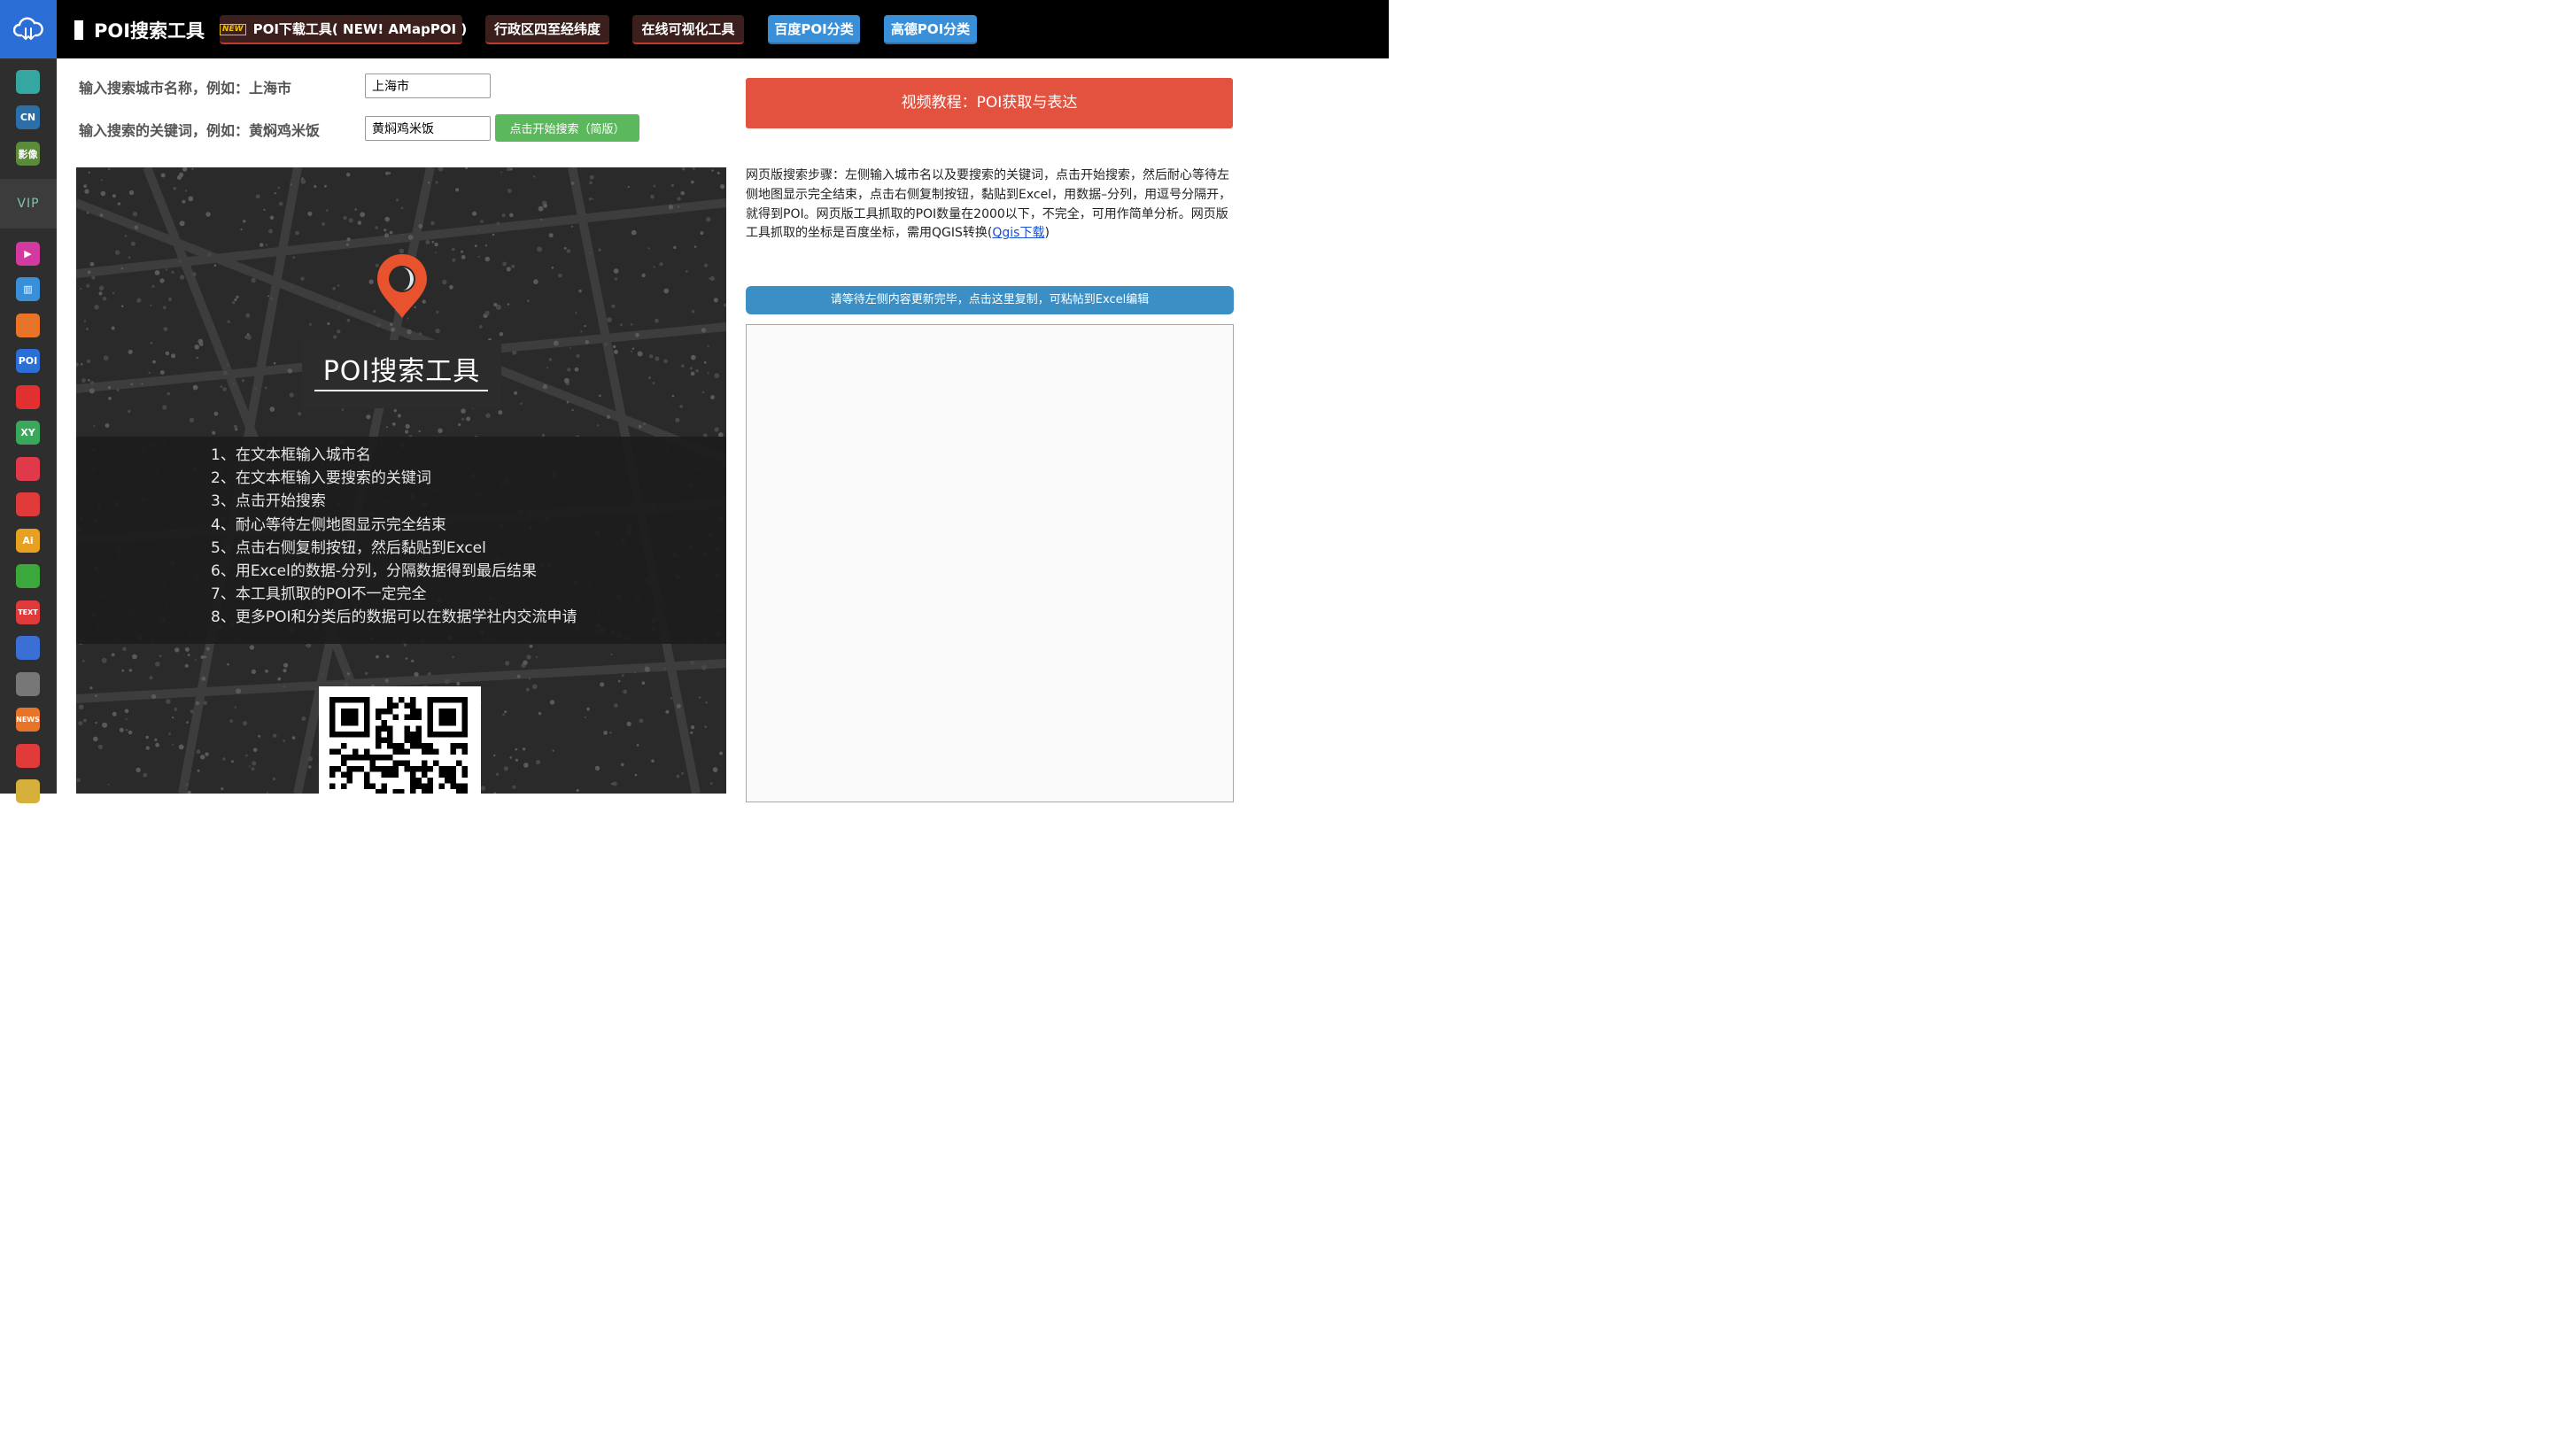  What do you see at coordinates (28, 325) in the screenshot?
I see `map-china-icon` at bounding box center [28, 325].